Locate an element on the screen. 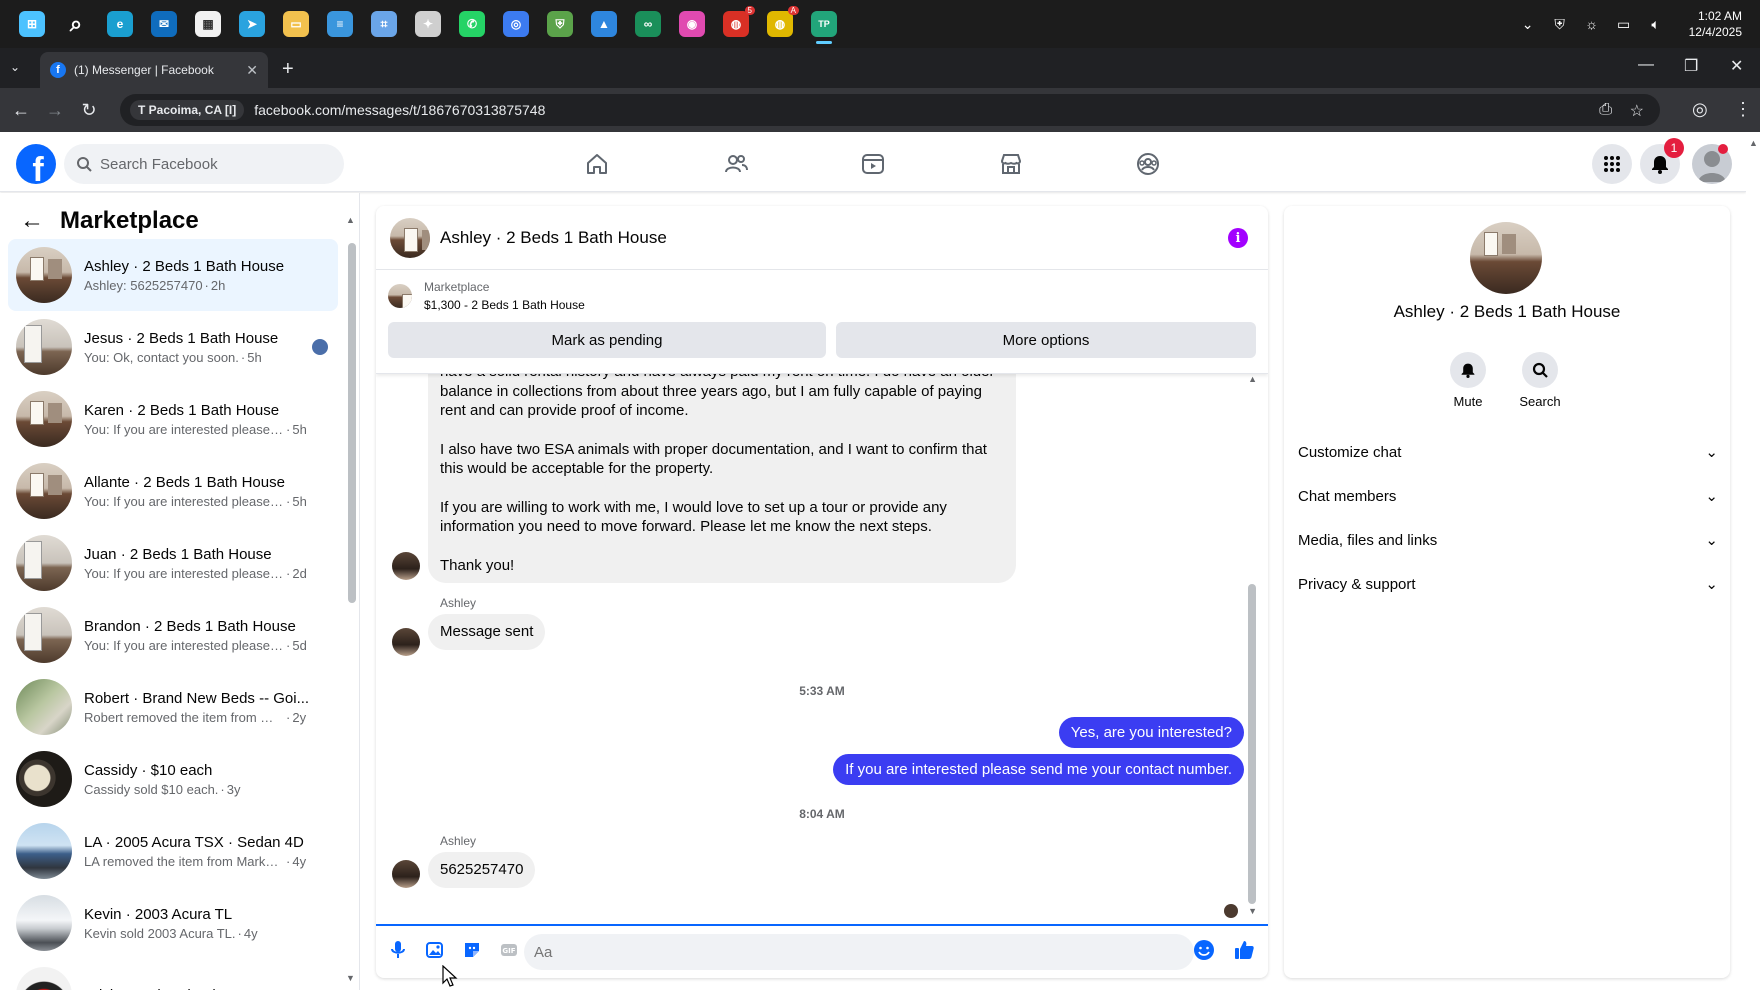 The image size is (1760, 990). volume-icon: 🔈︎ is located at coordinates (1656, 24).